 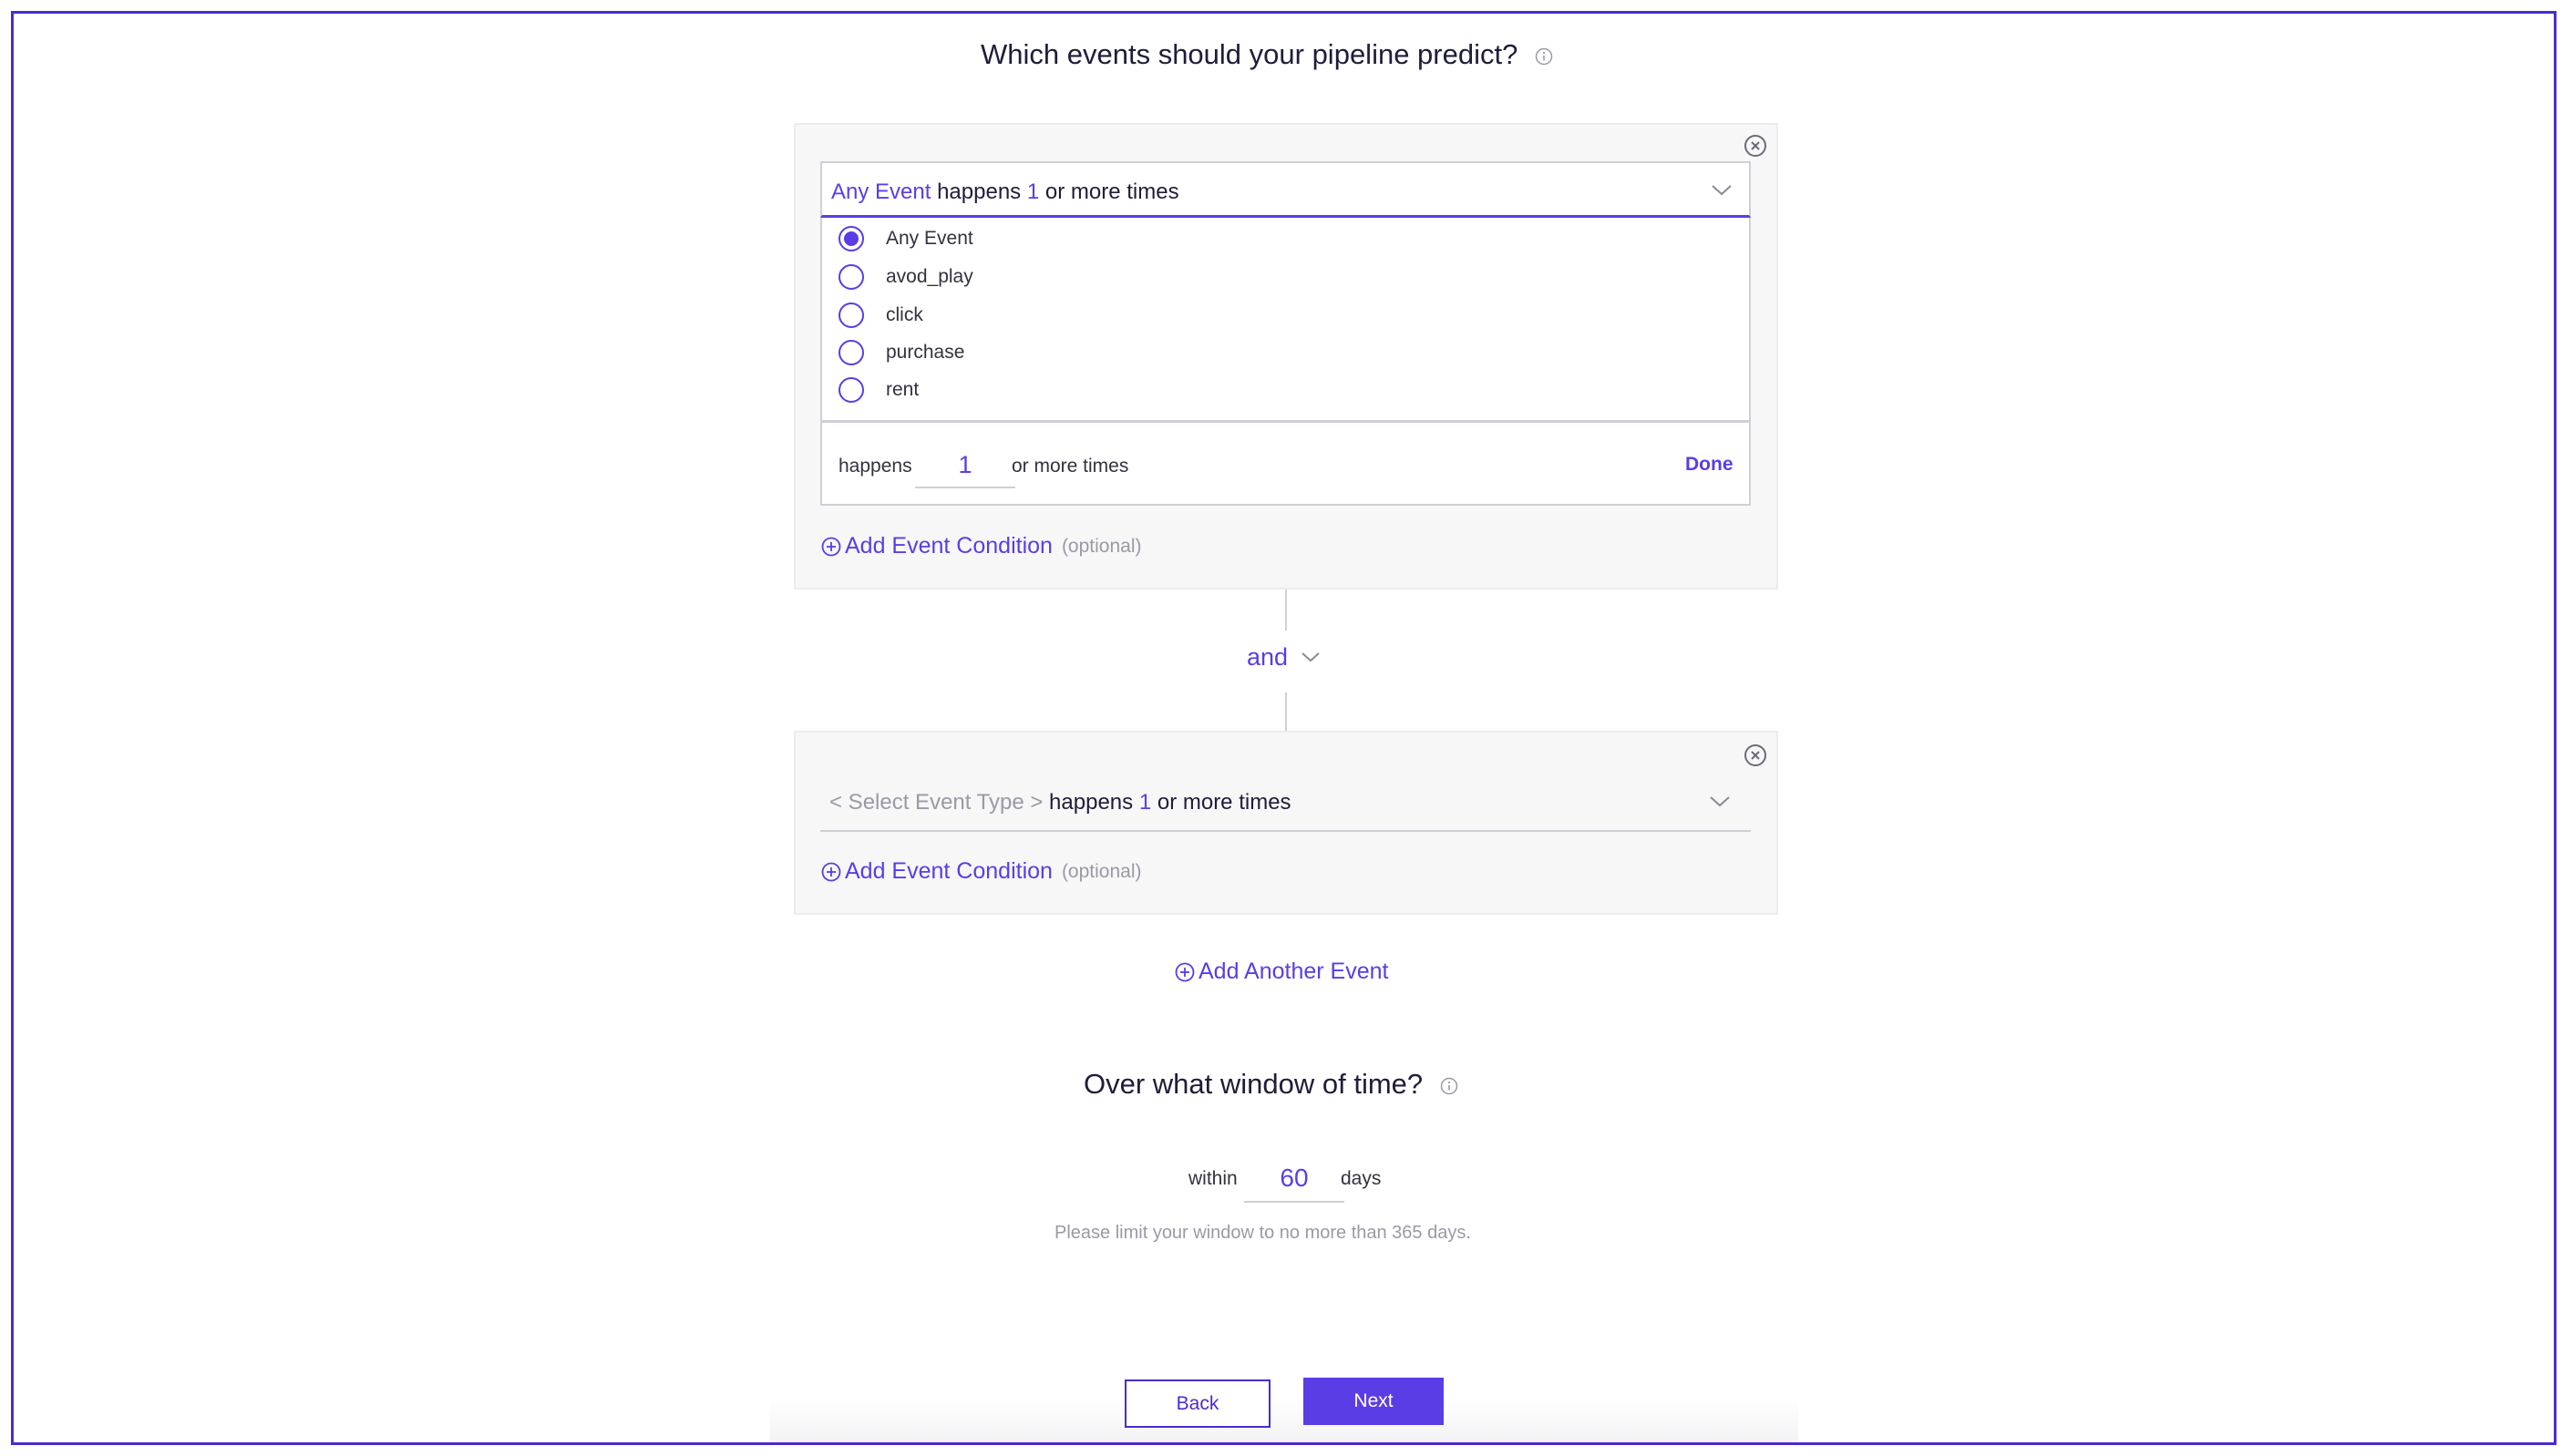 I want to click on dropdown-summary: Any Event happens 1 or more times, so click(x=1005, y=192).